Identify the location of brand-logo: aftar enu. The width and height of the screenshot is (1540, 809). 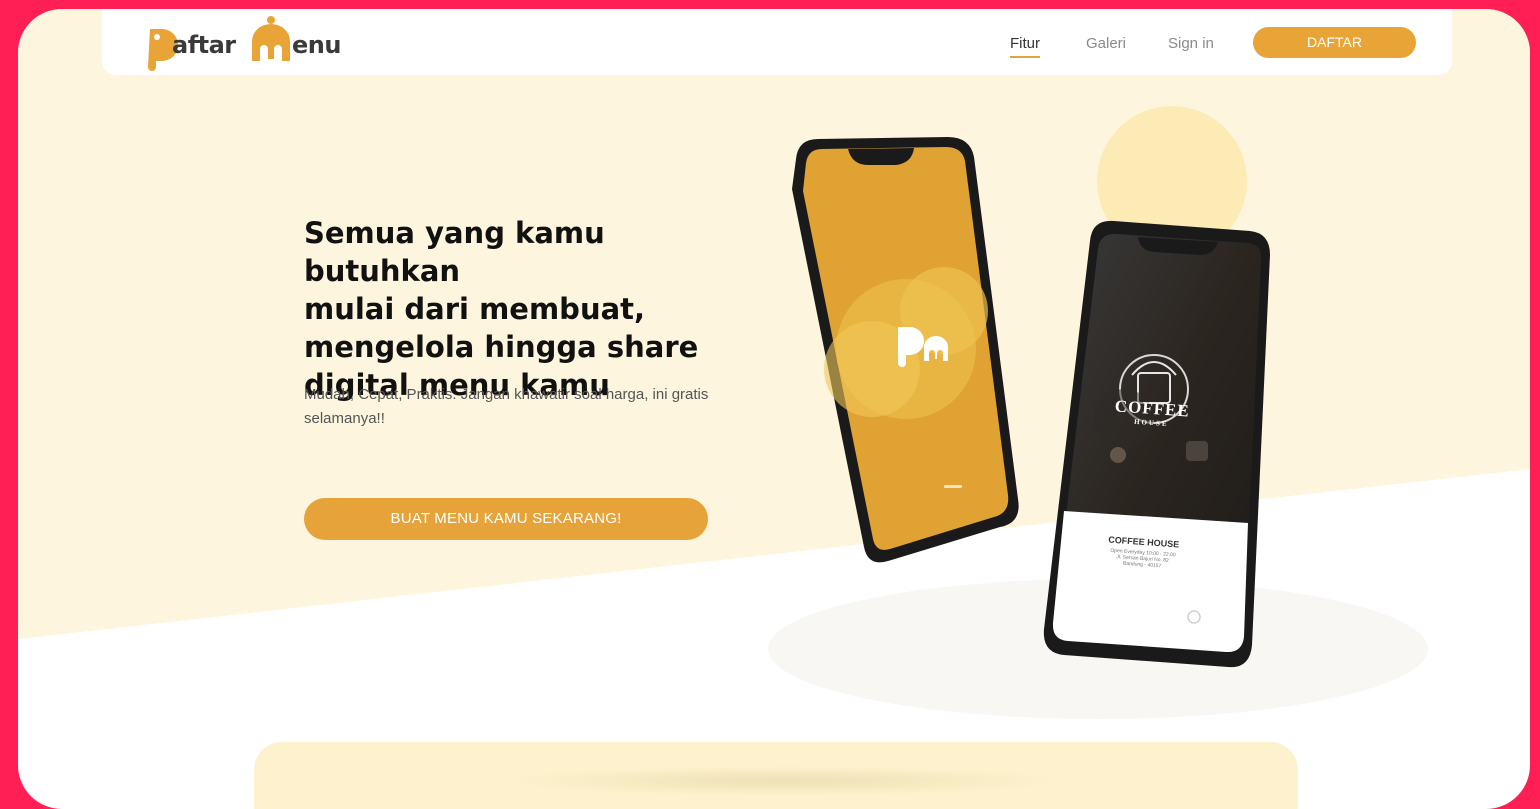
(246, 43).